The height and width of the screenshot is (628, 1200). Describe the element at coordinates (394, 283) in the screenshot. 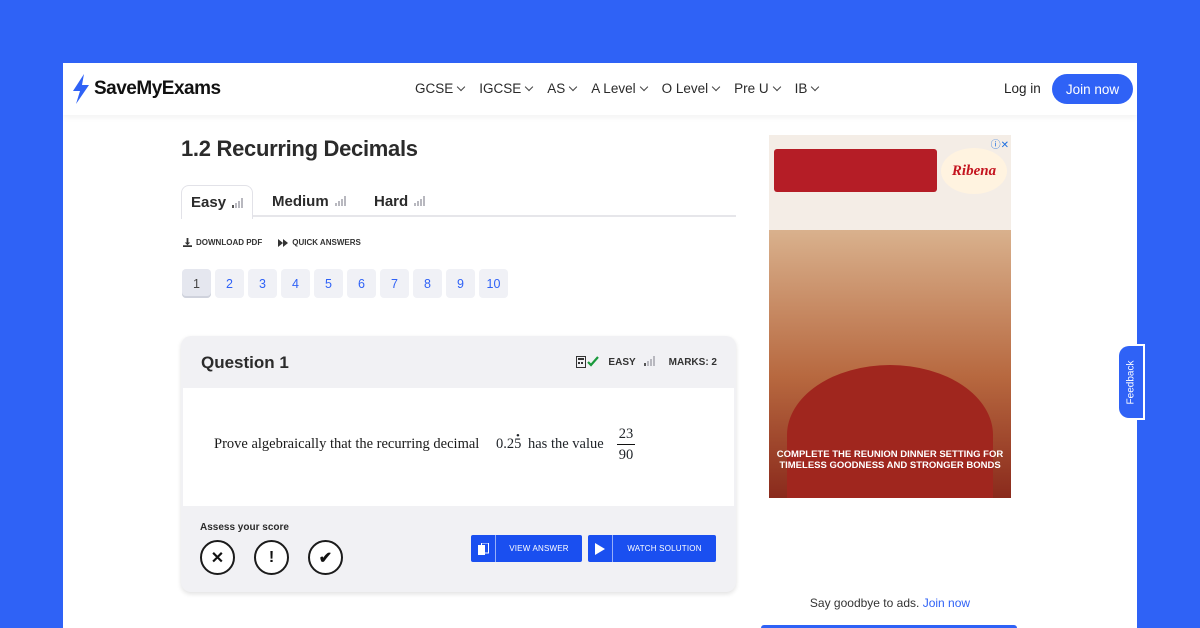

I see `question-number-button: 7` at that location.